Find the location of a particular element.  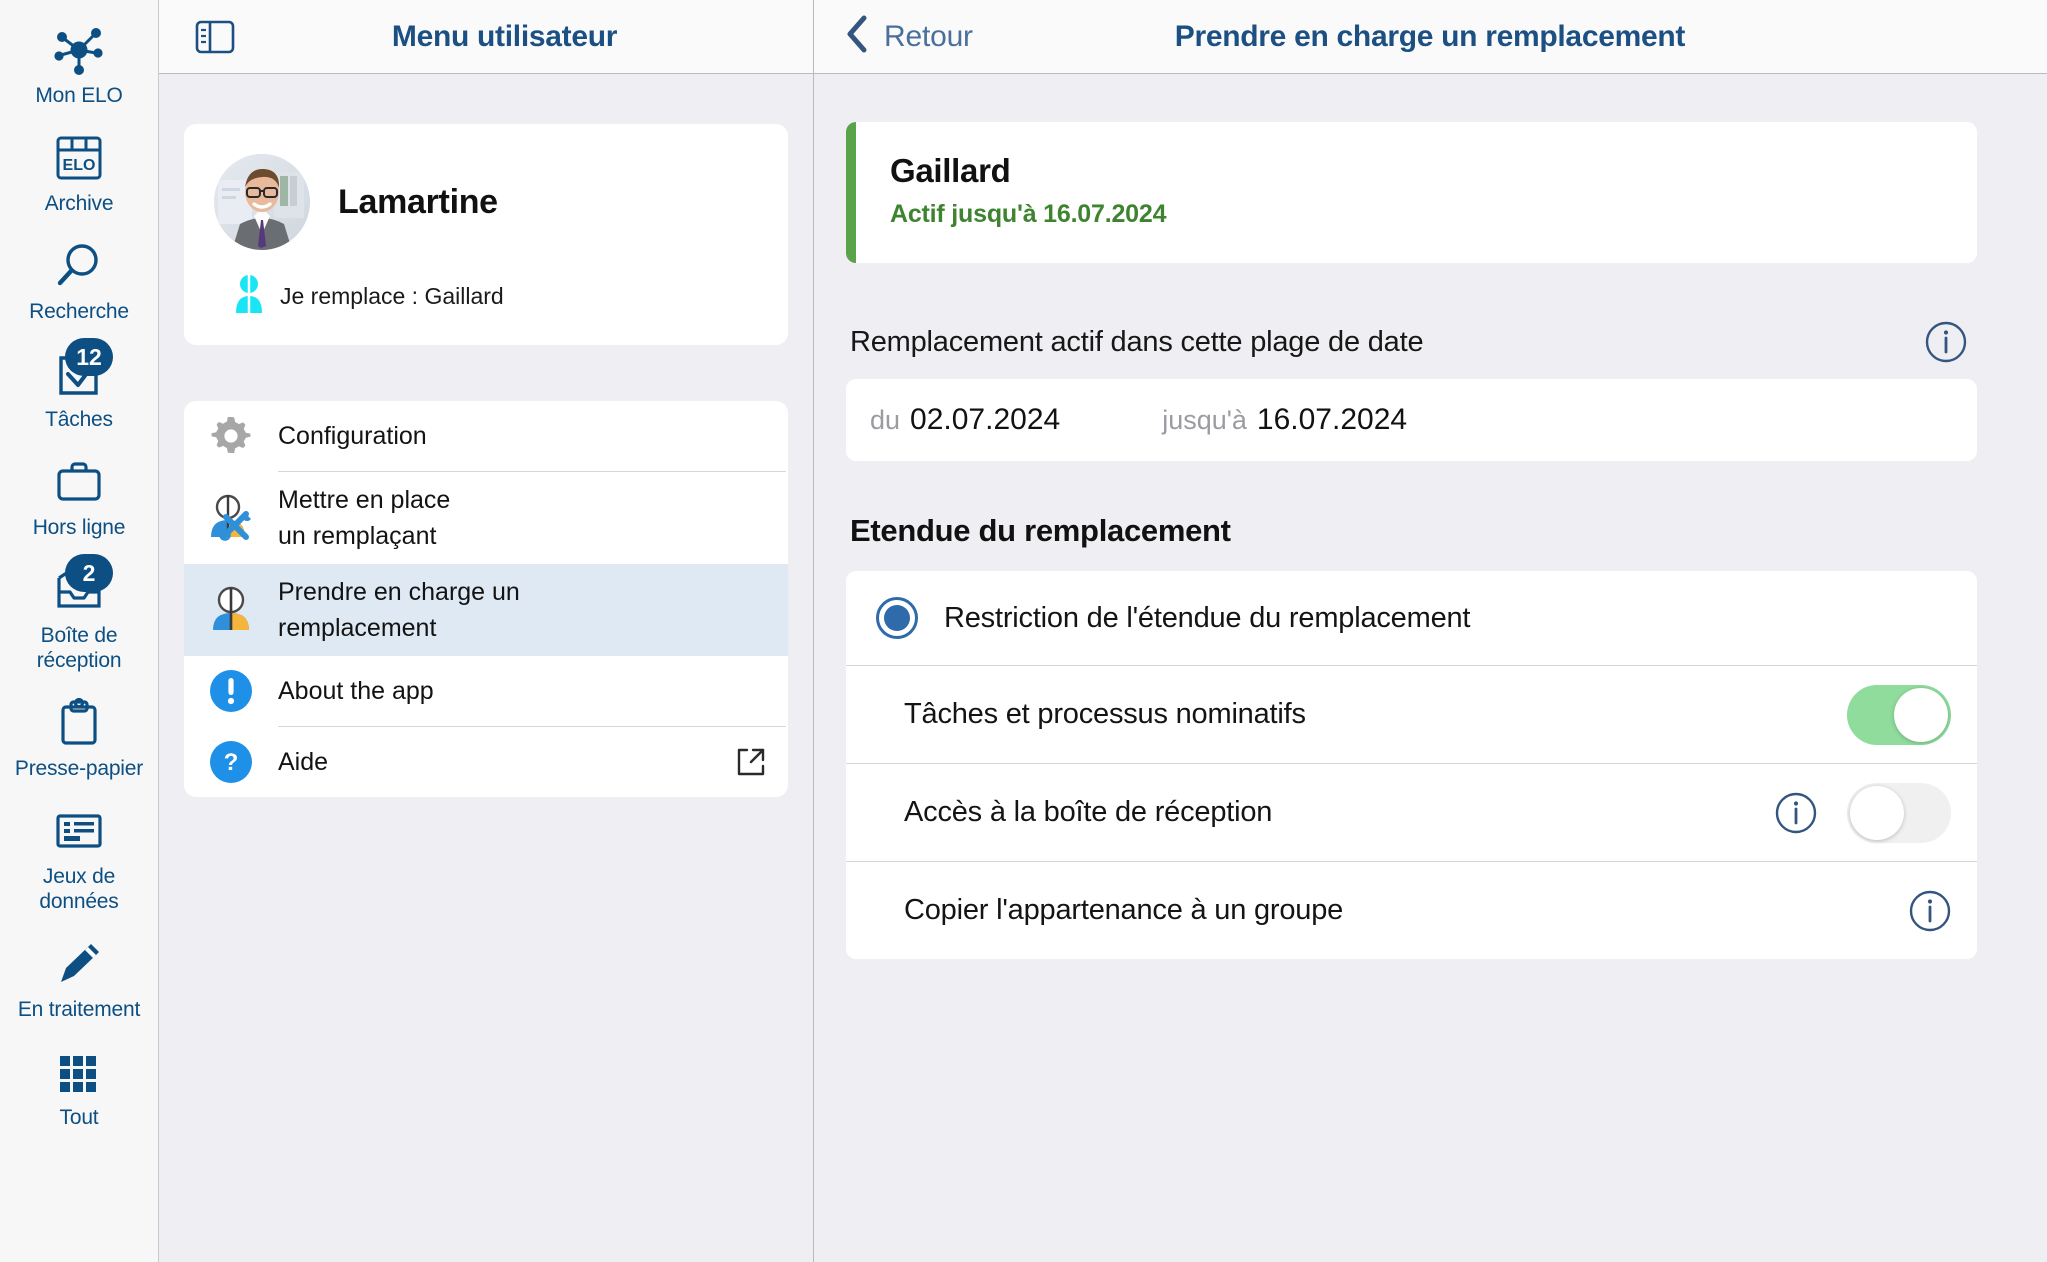

question-help-icon: ? is located at coordinates (231, 762).